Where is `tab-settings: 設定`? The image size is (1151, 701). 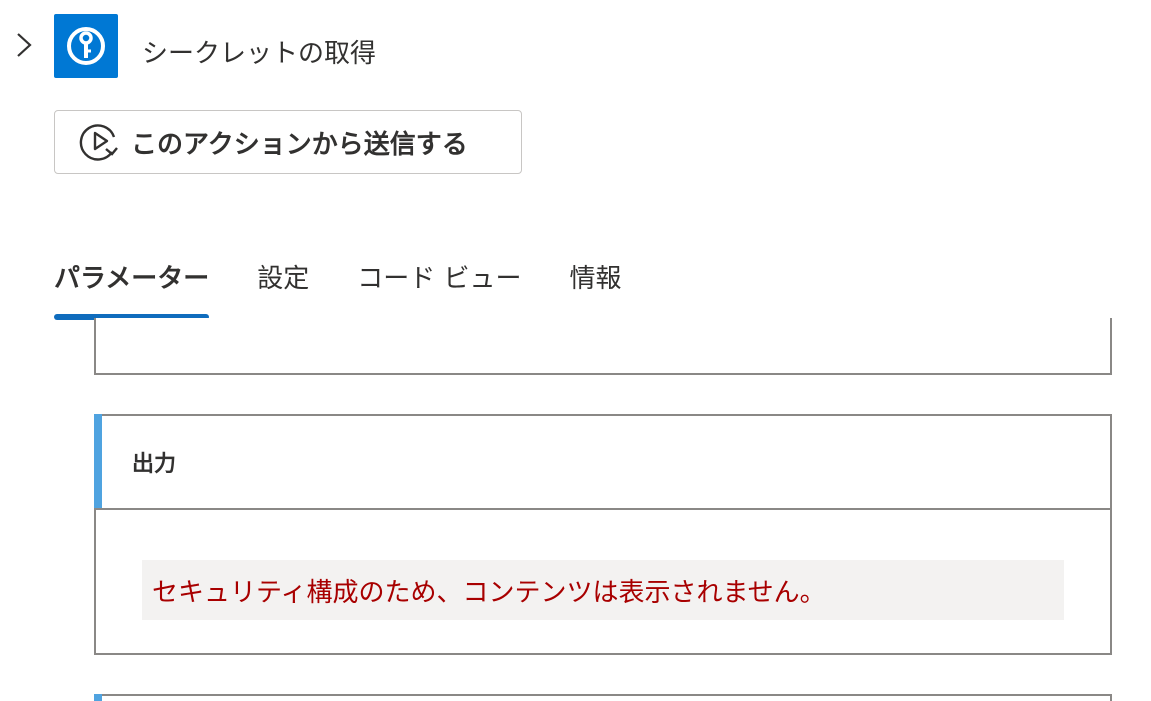
tab-settings: 設定 is located at coordinates (283, 285).